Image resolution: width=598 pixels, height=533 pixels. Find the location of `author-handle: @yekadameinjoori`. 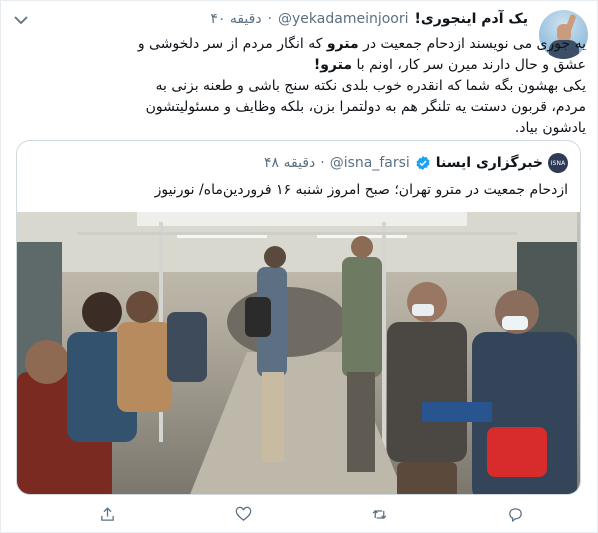

author-handle: @yekadameinjoori is located at coordinates (343, 19).